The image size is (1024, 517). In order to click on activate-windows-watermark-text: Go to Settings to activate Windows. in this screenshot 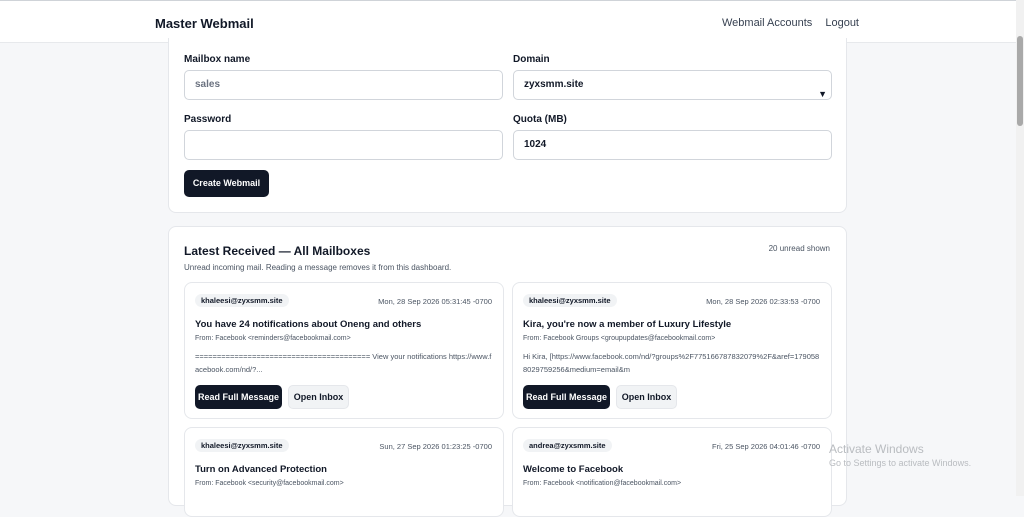, I will do `click(900, 463)`.